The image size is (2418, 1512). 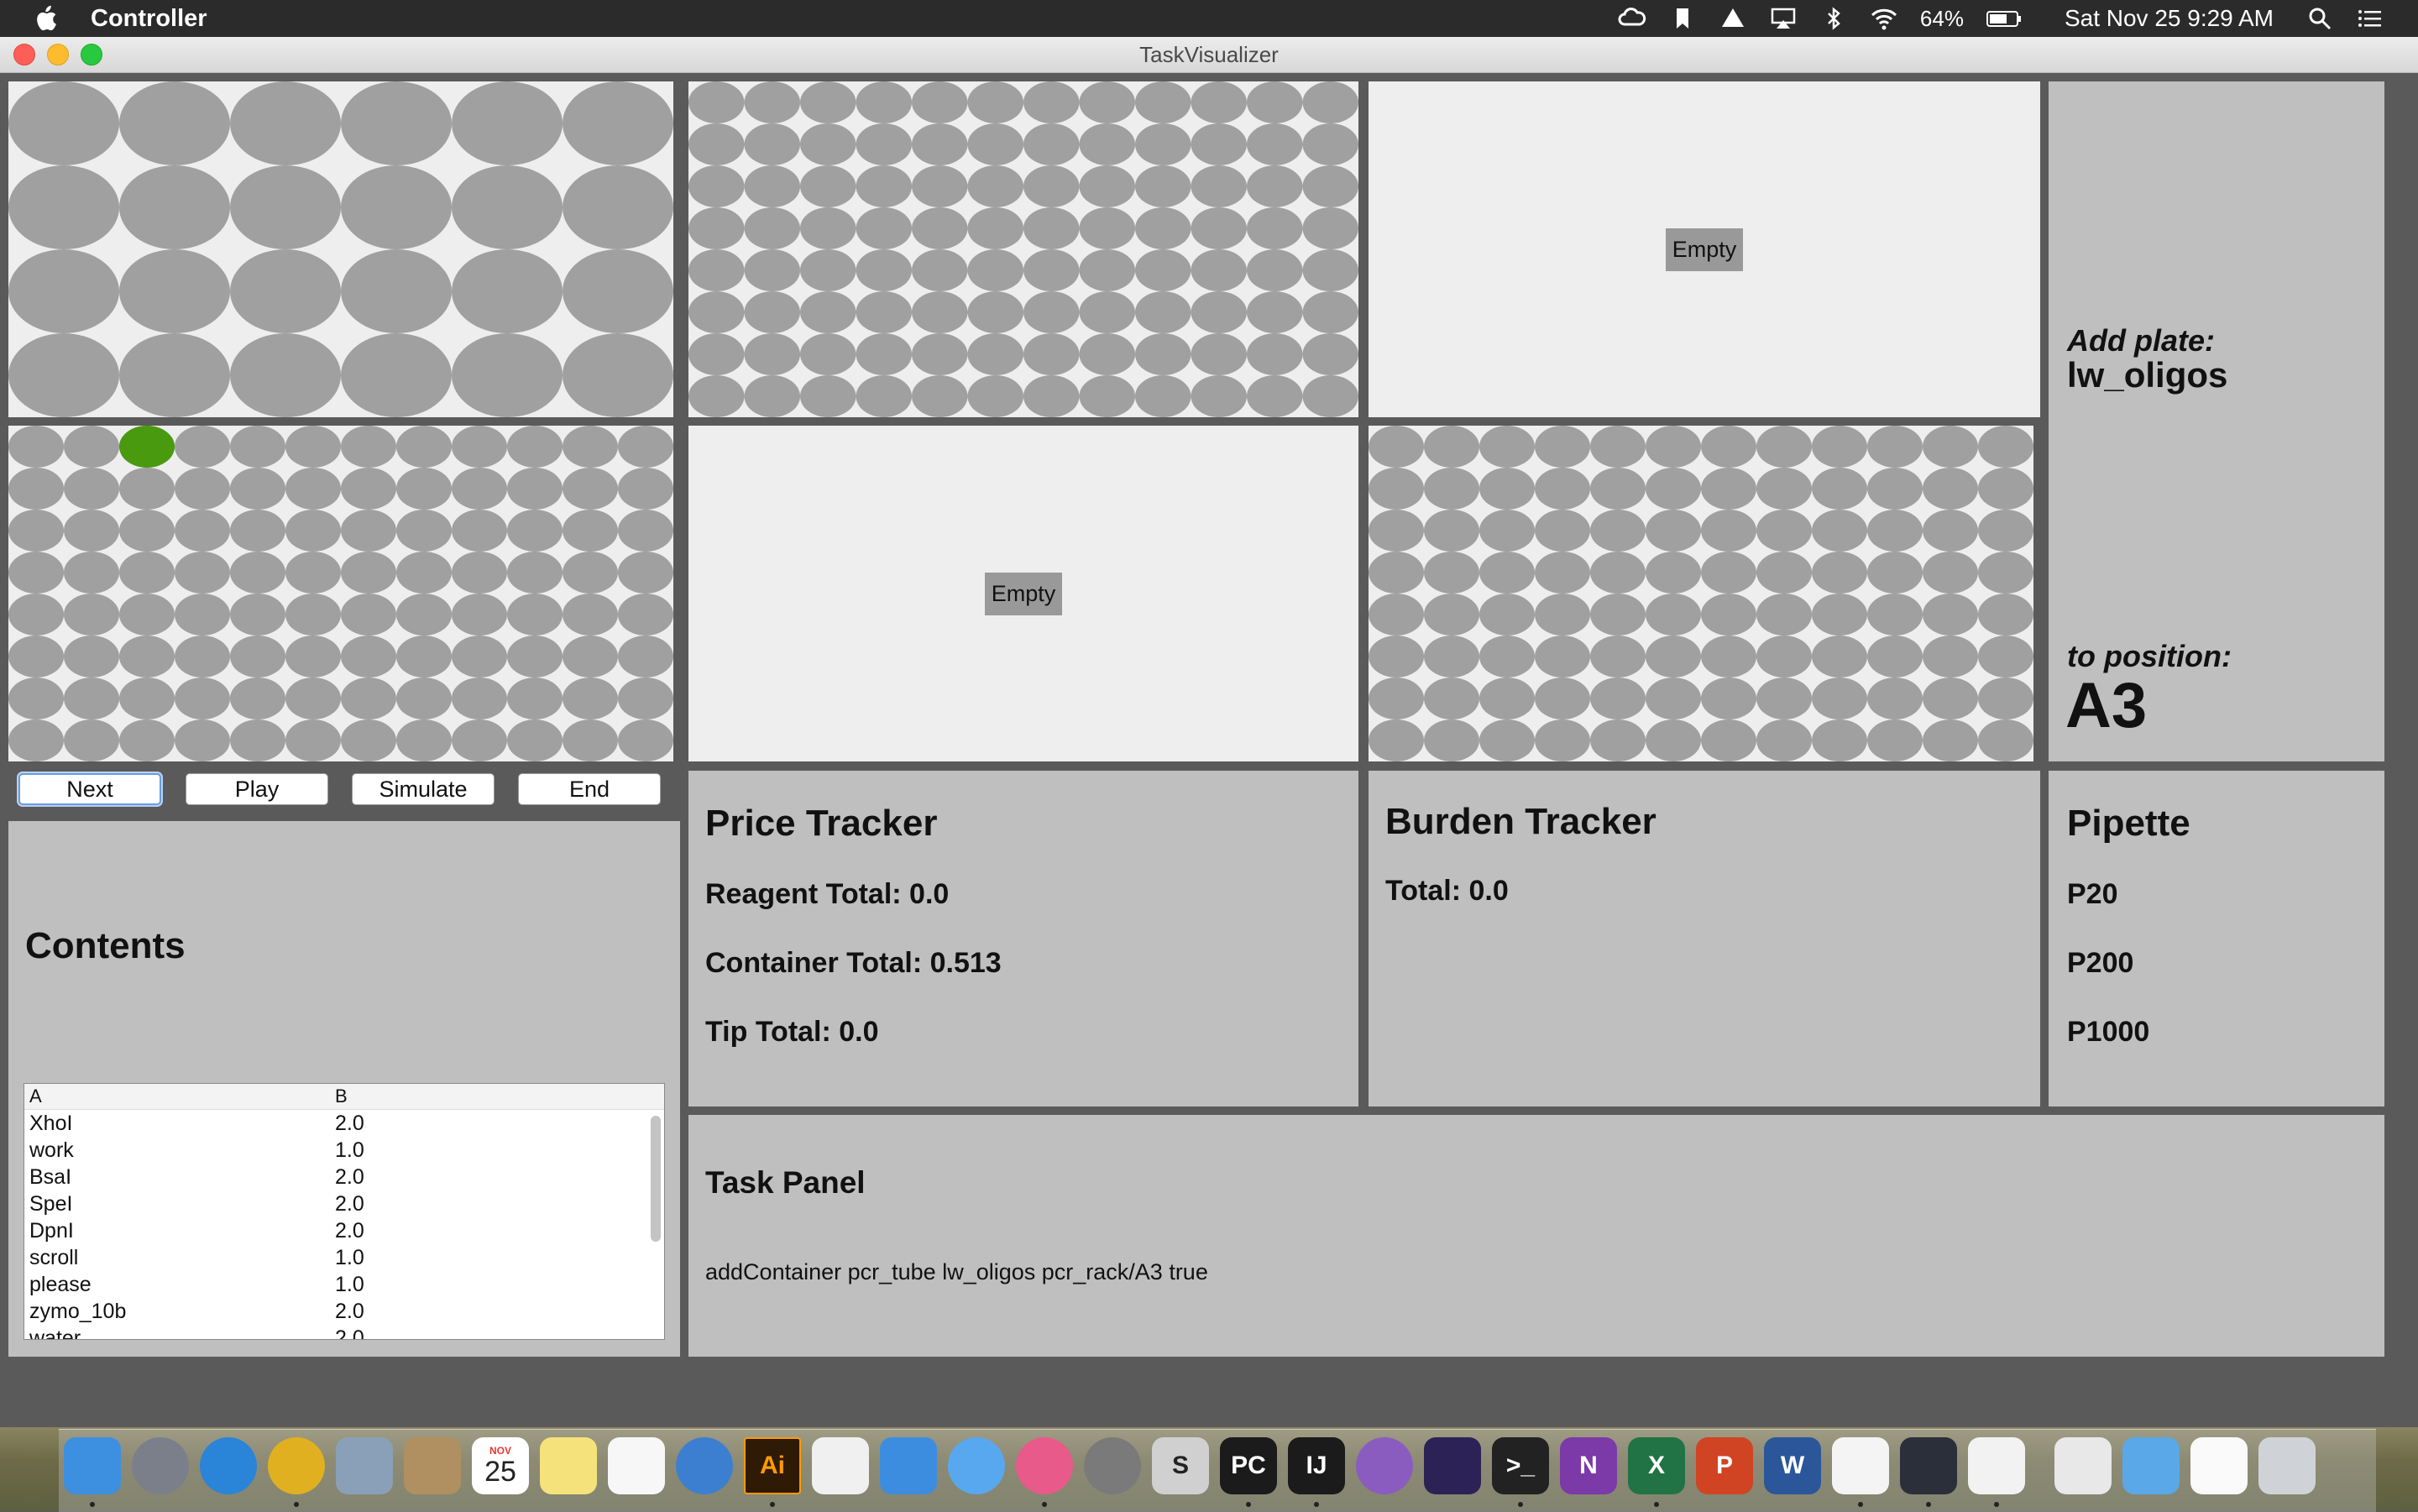 What do you see at coordinates (1107, 312) in the screenshot?
I see `well-F8` at bounding box center [1107, 312].